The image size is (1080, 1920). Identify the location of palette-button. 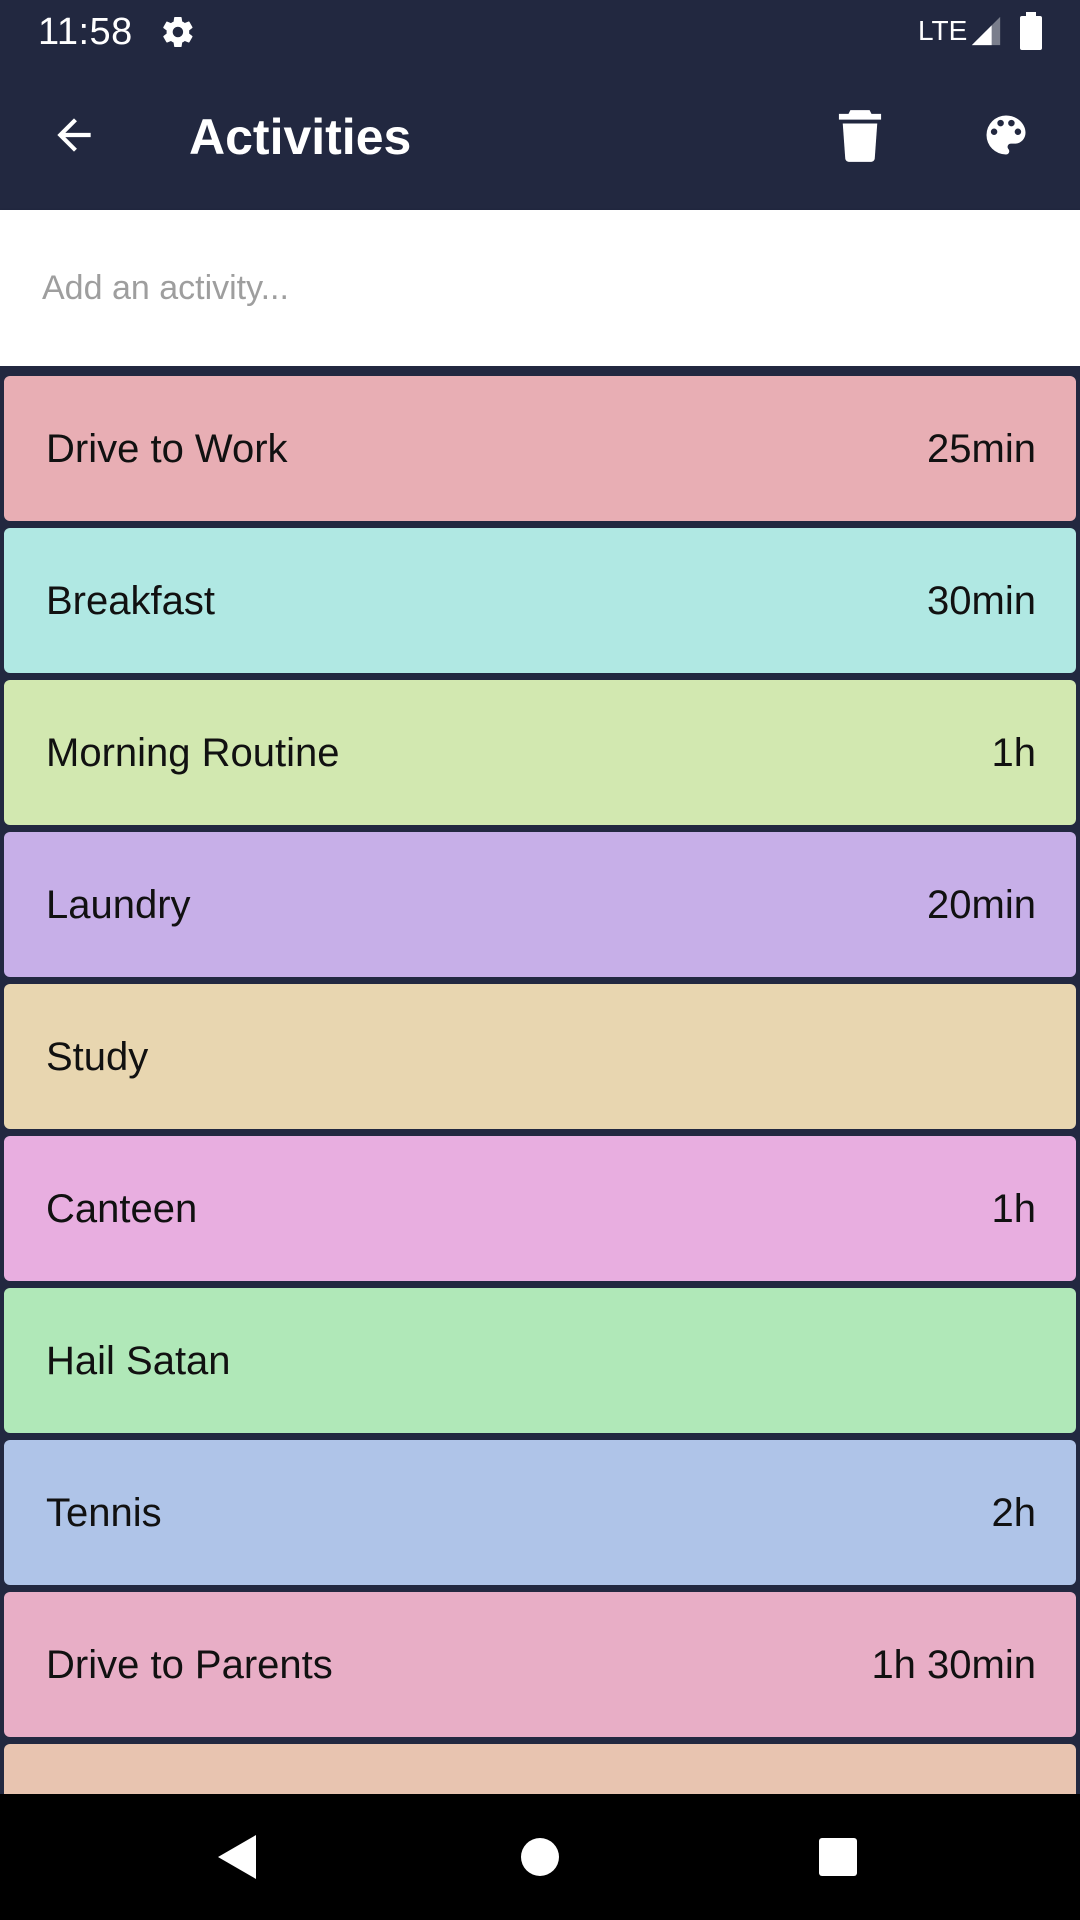
(1006, 137).